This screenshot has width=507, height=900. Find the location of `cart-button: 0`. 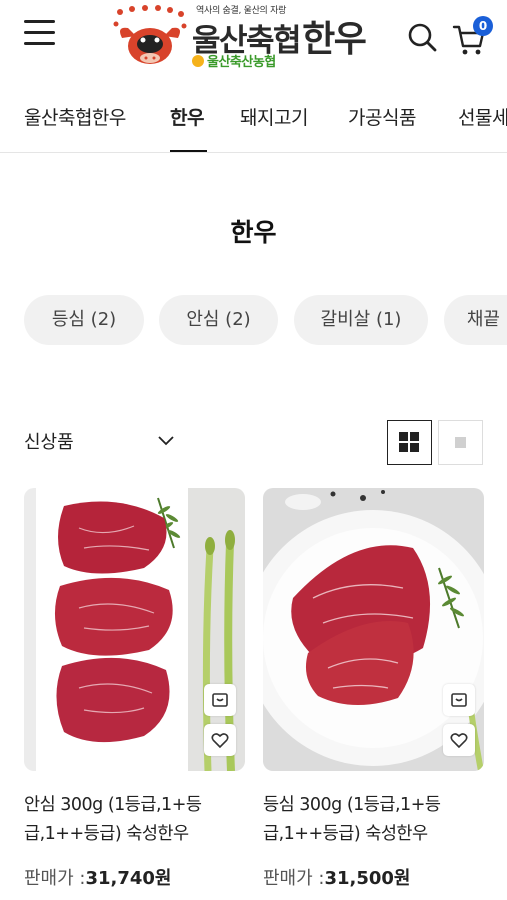

cart-button: 0 is located at coordinates (473, 36).